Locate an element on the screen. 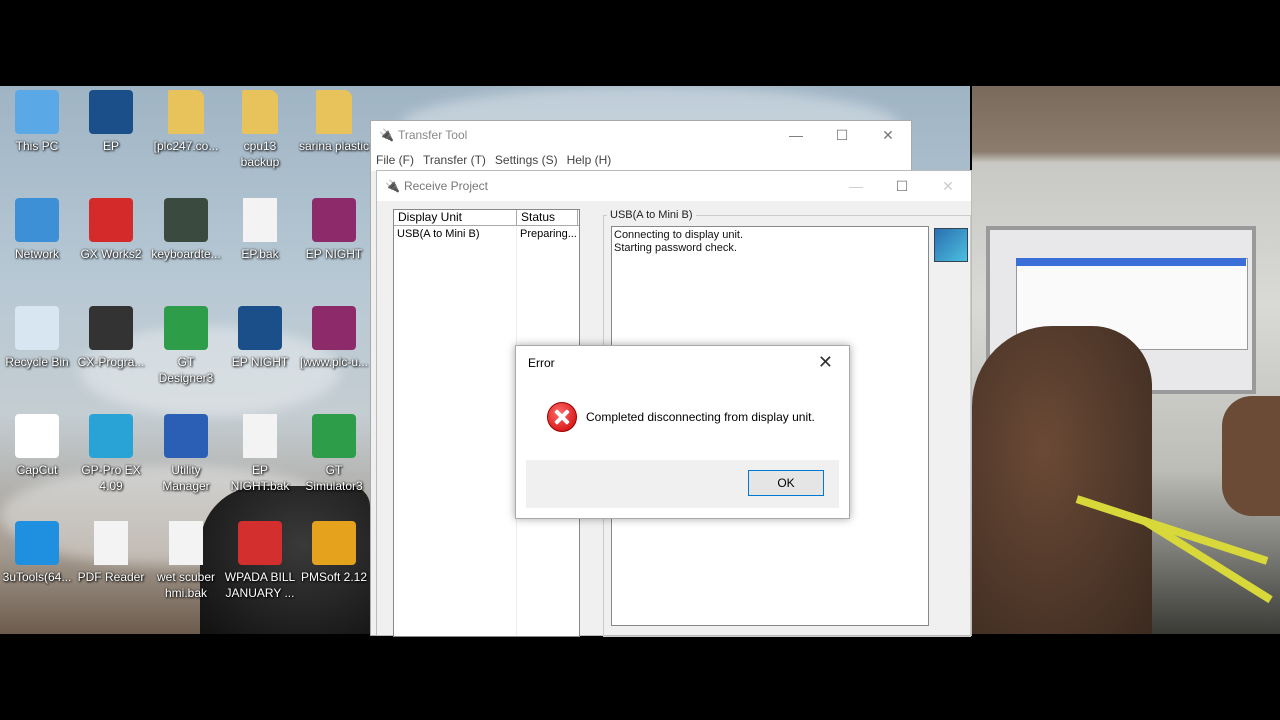 This screenshot has height=720, width=1280. pdf-icon is located at coordinates (260, 543).